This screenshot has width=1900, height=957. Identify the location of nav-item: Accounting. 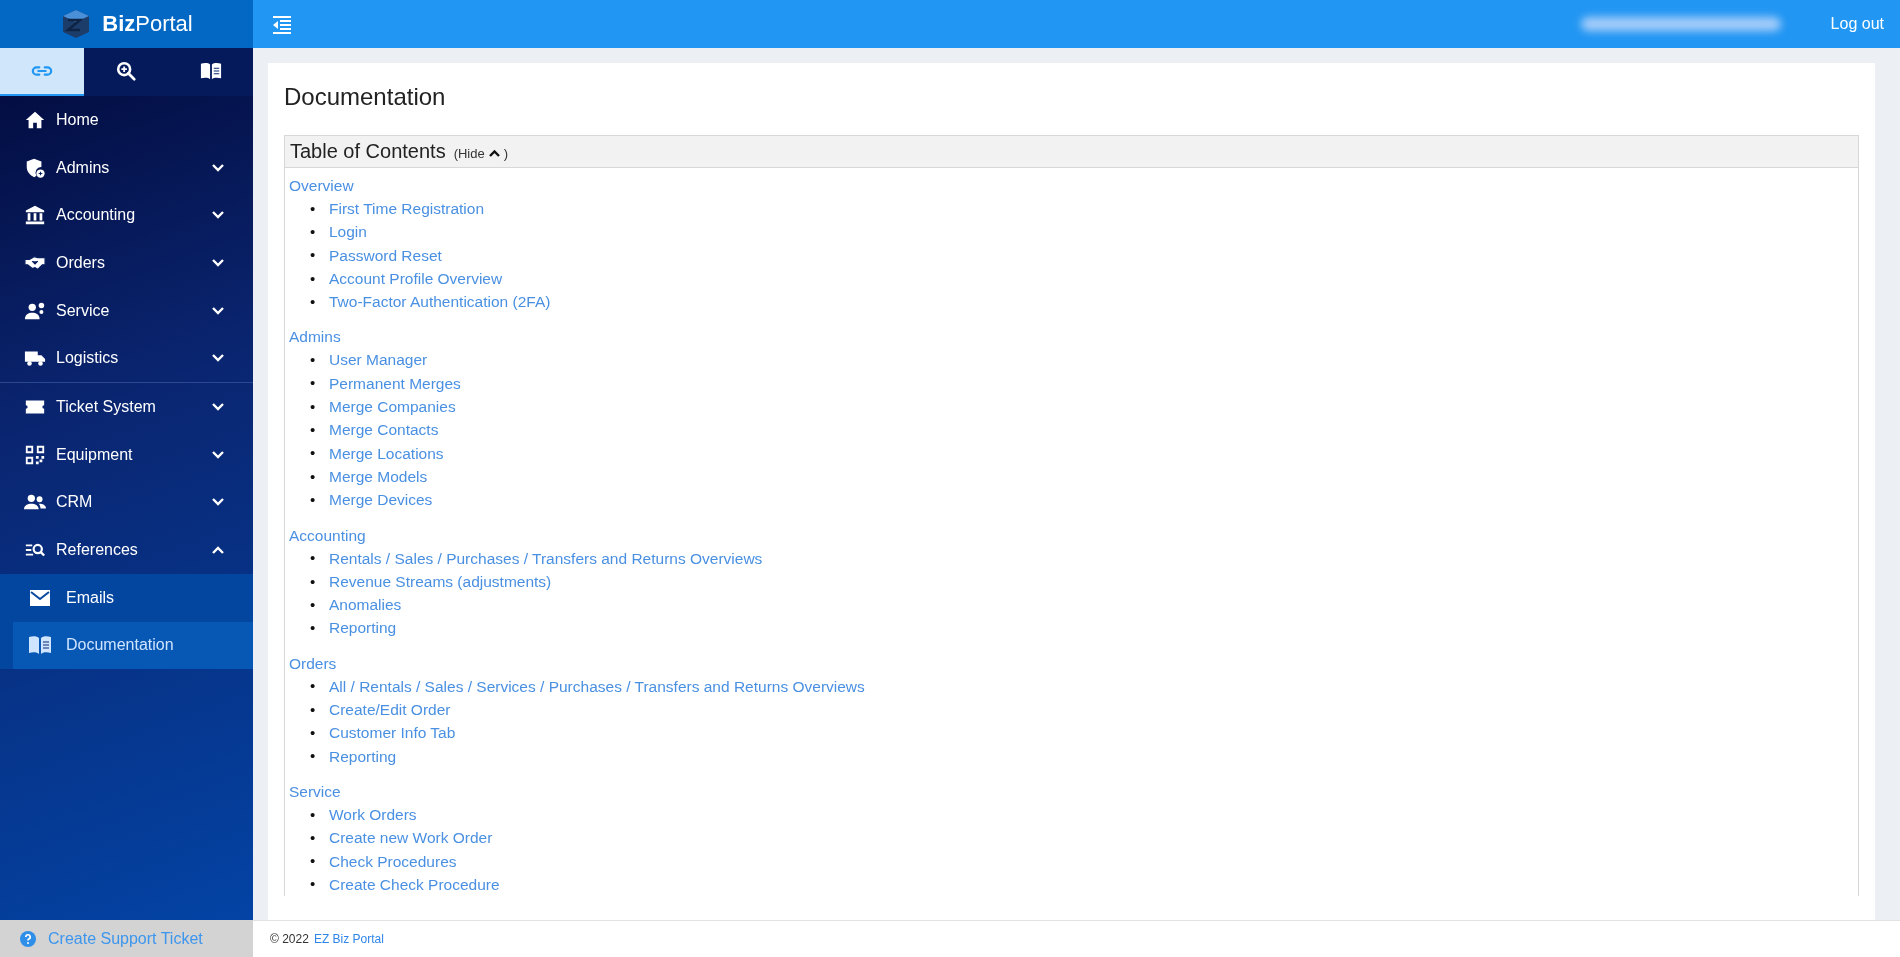
(126, 215).